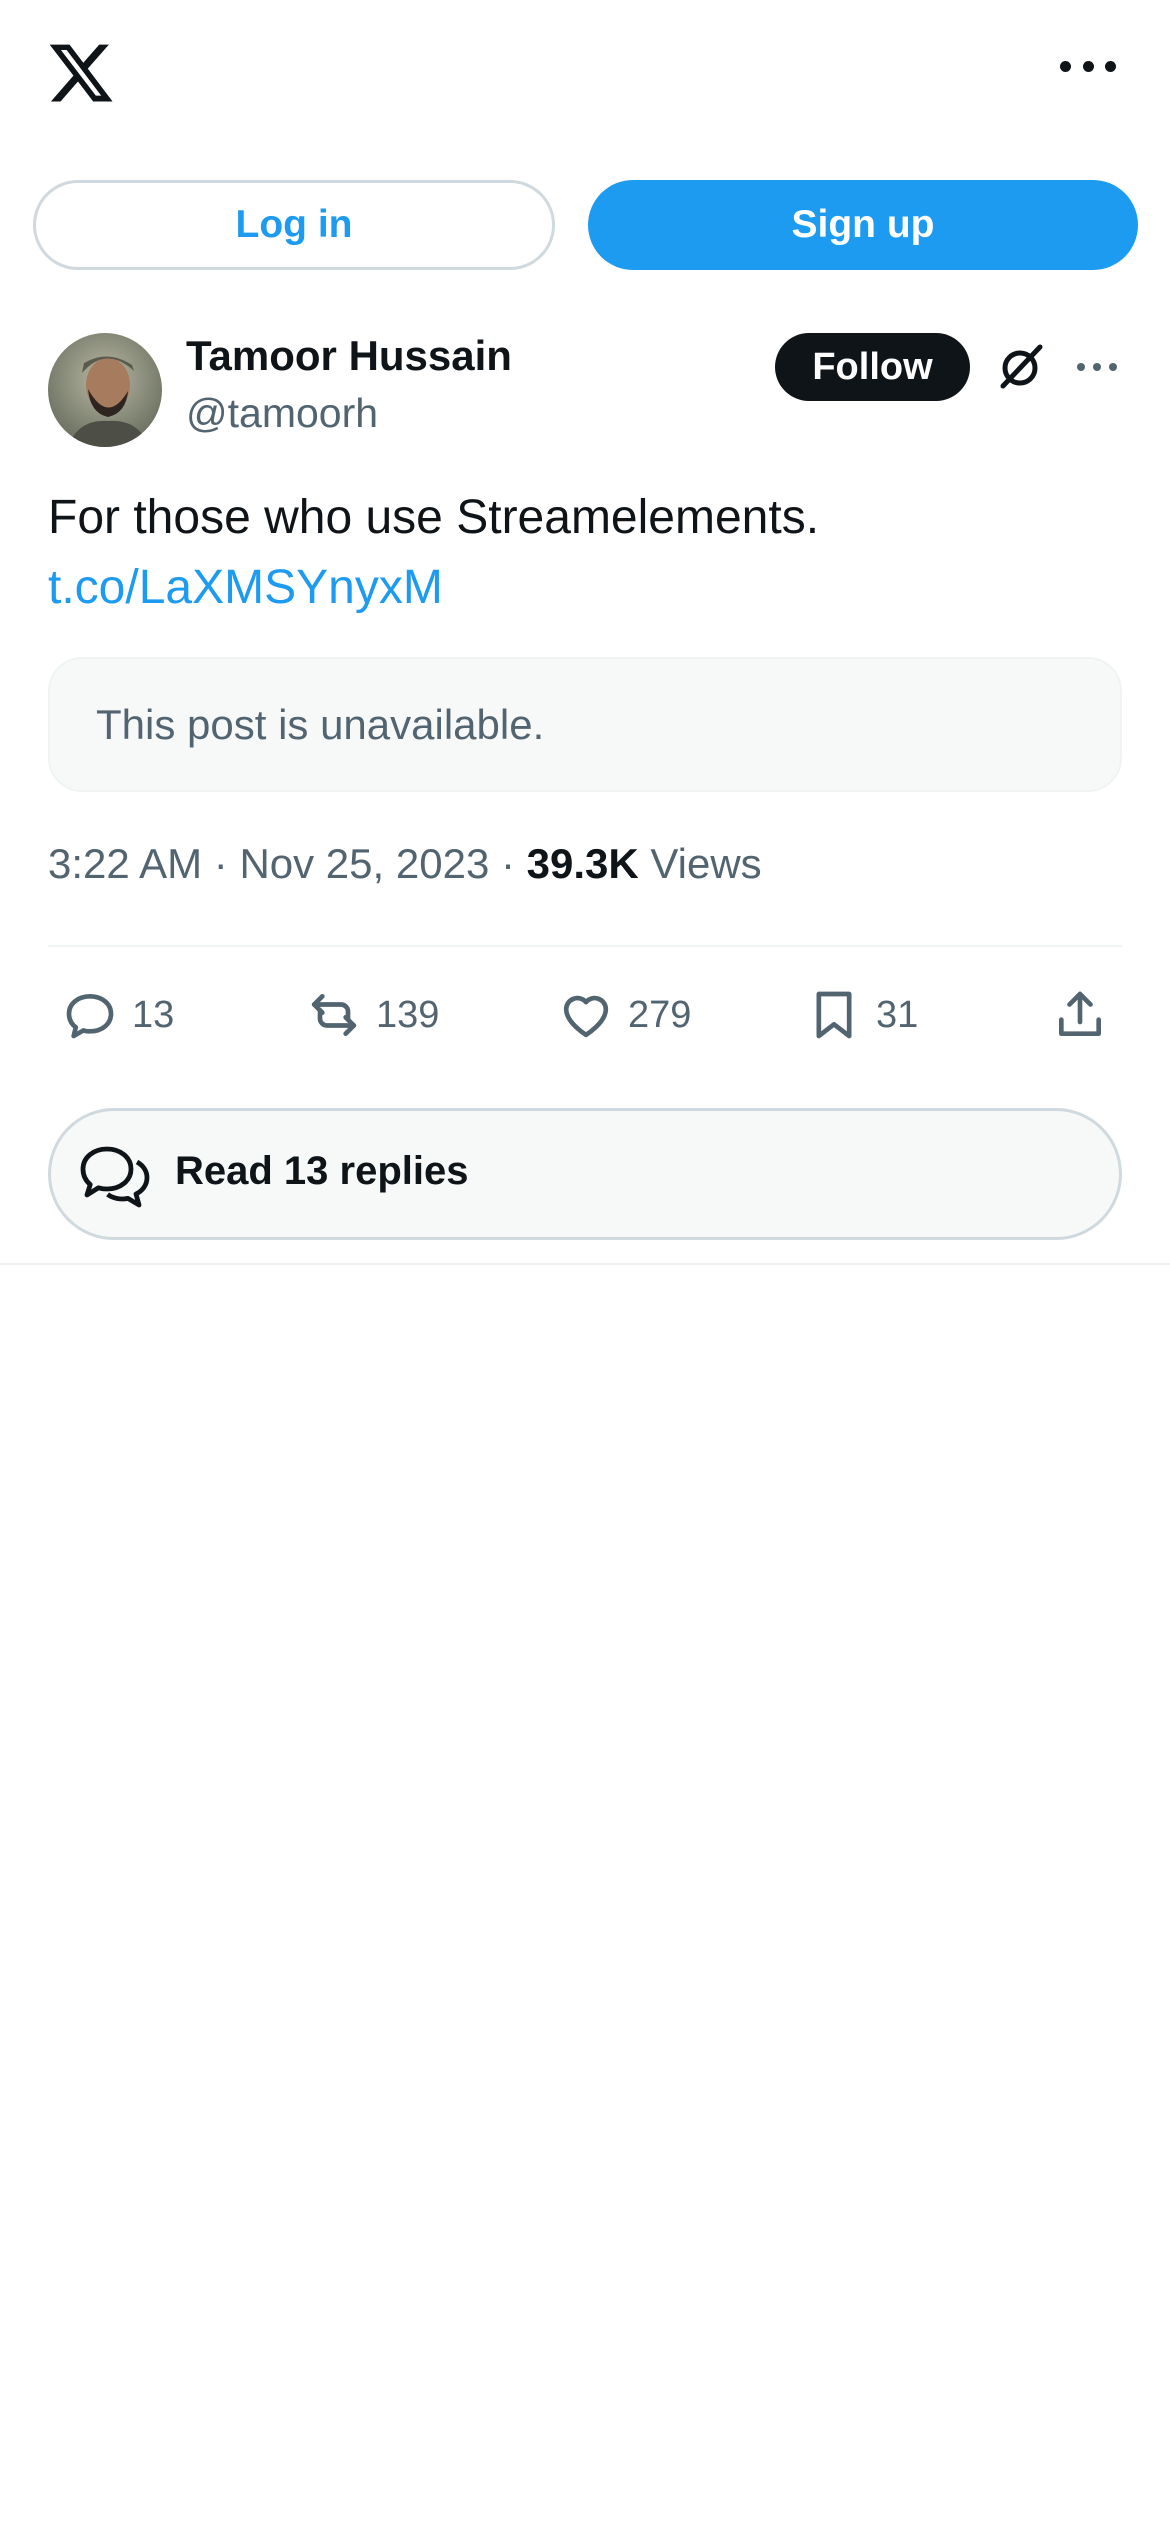 The width and height of the screenshot is (1170, 2532). I want to click on post-link: t.co/LaXMSYnyxM, so click(245, 587).